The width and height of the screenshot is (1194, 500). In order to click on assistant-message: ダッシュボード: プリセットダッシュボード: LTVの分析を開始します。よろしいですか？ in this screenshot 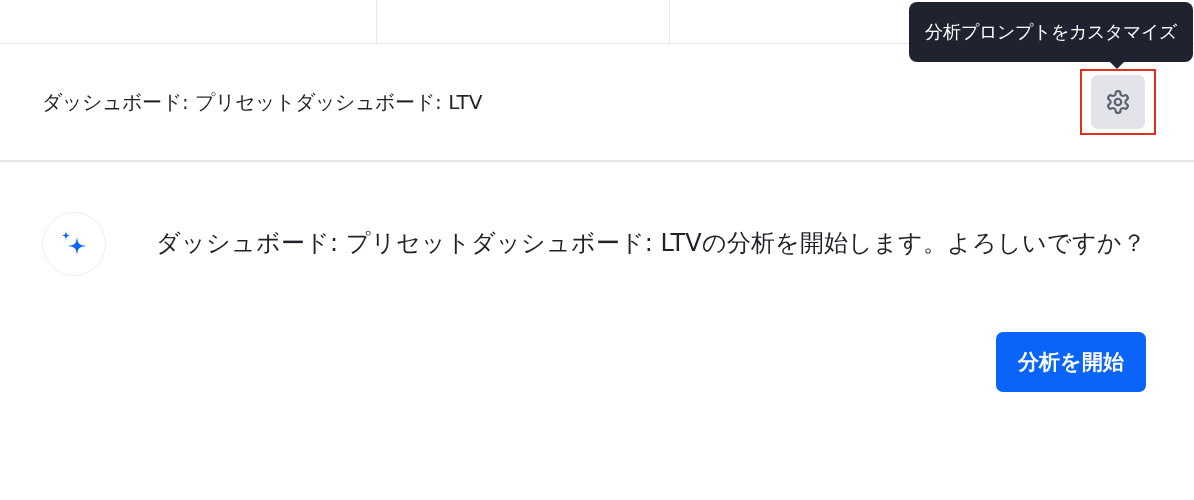, I will do `click(651, 243)`.